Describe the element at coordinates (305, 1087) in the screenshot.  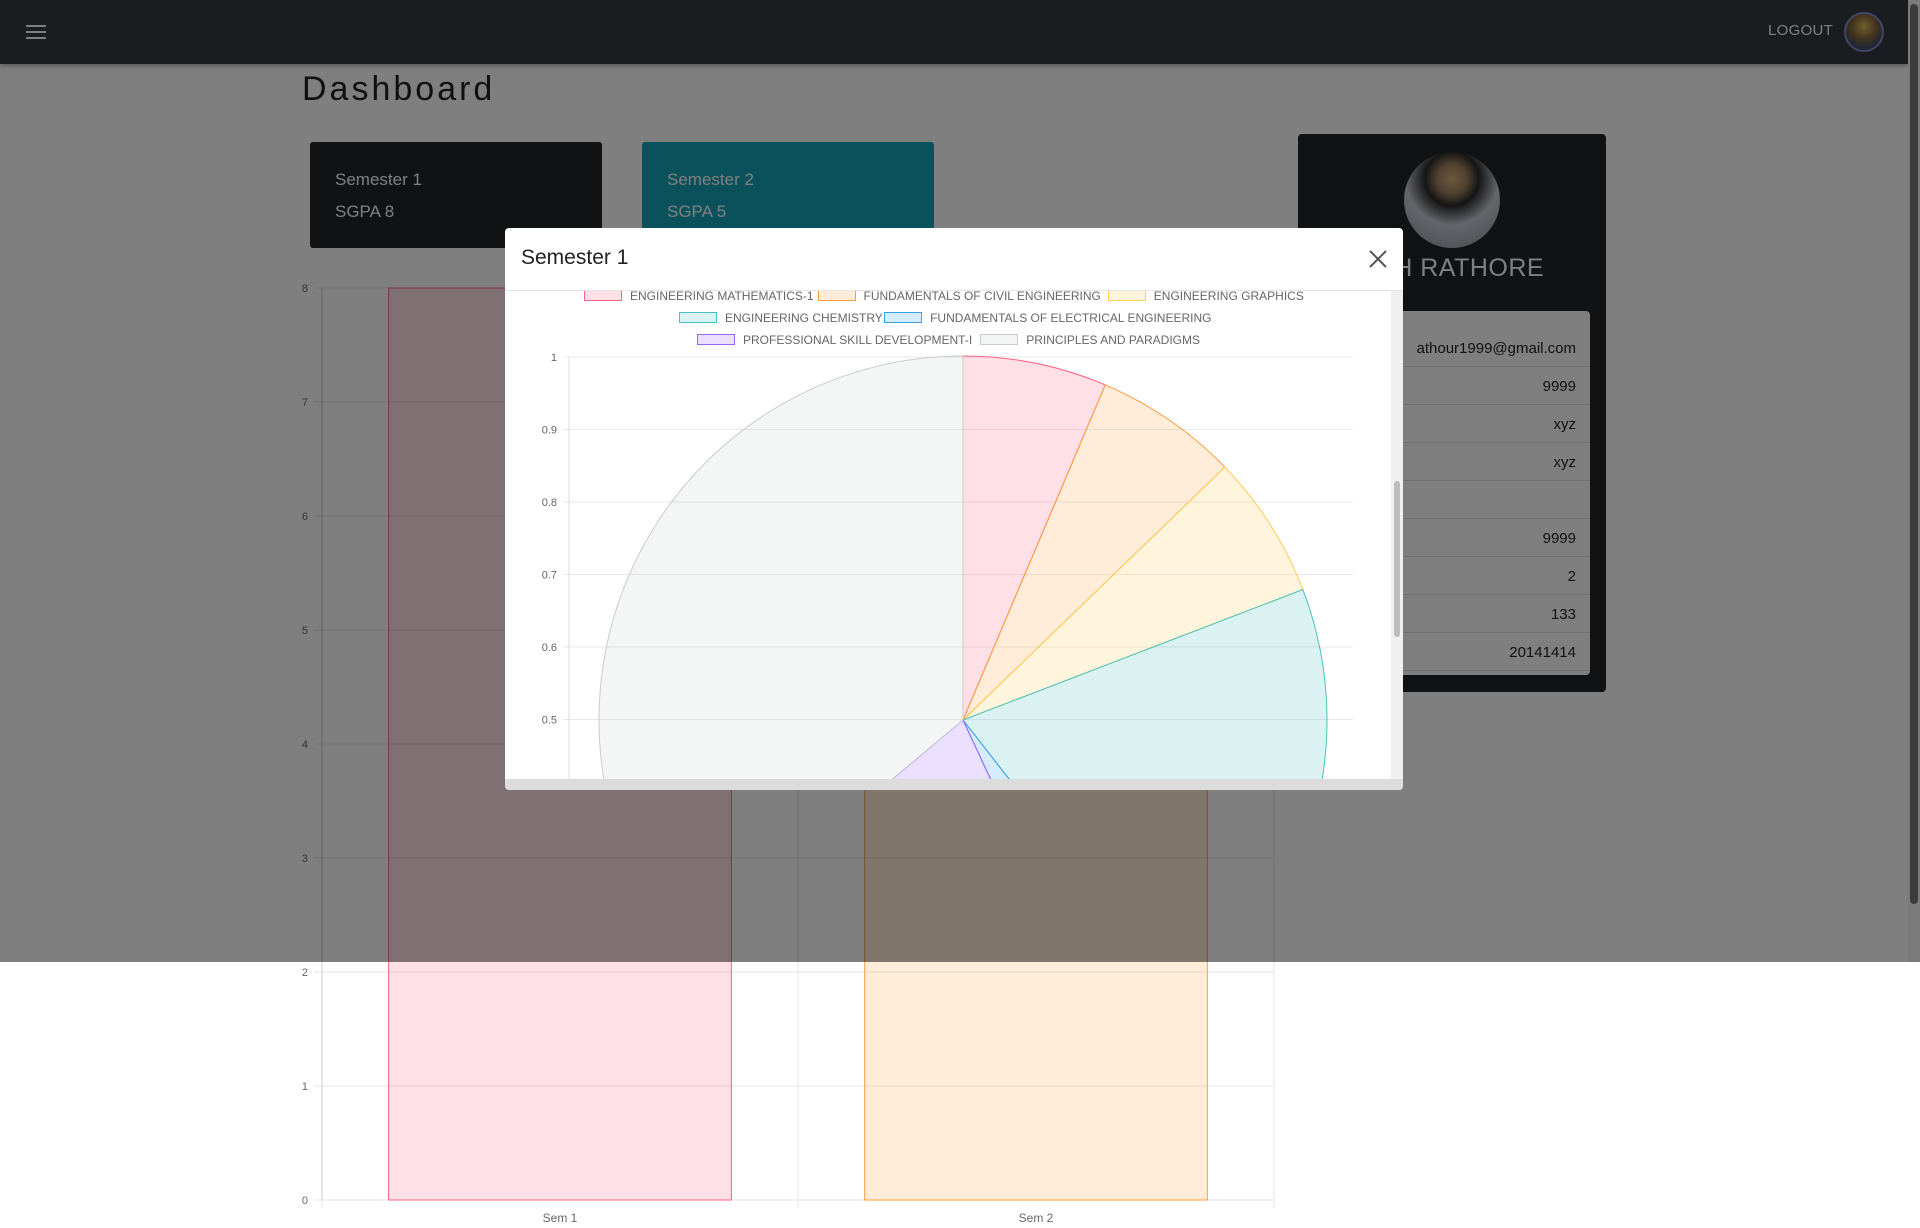
I see `y-tick-label: 1` at that location.